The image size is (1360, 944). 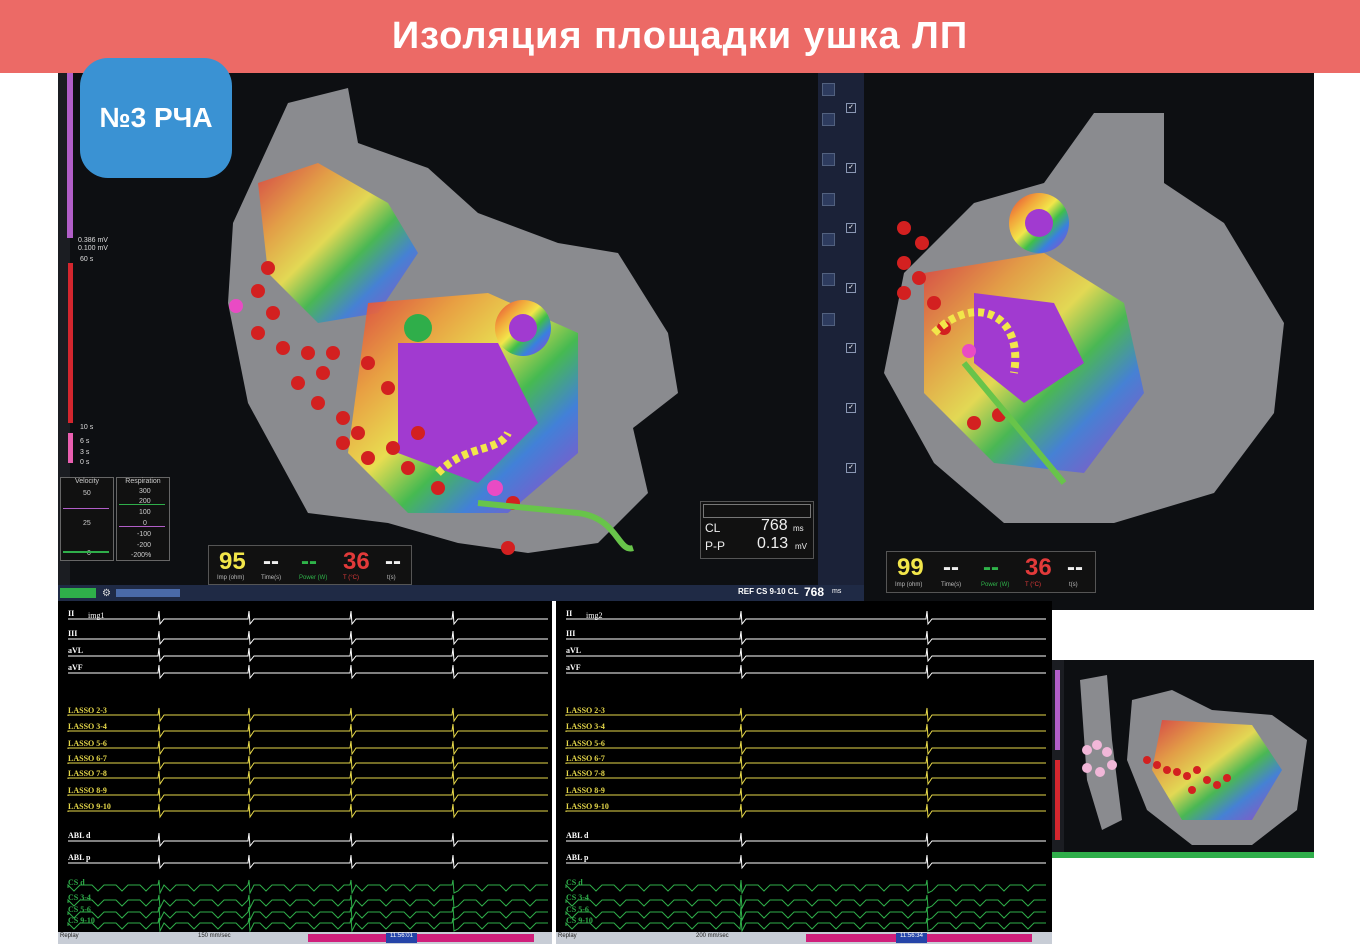 What do you see at coordinates (851, 168) in the screenshot?
I see `visibility-check-2: ✓` at bounding box center [851, 168].